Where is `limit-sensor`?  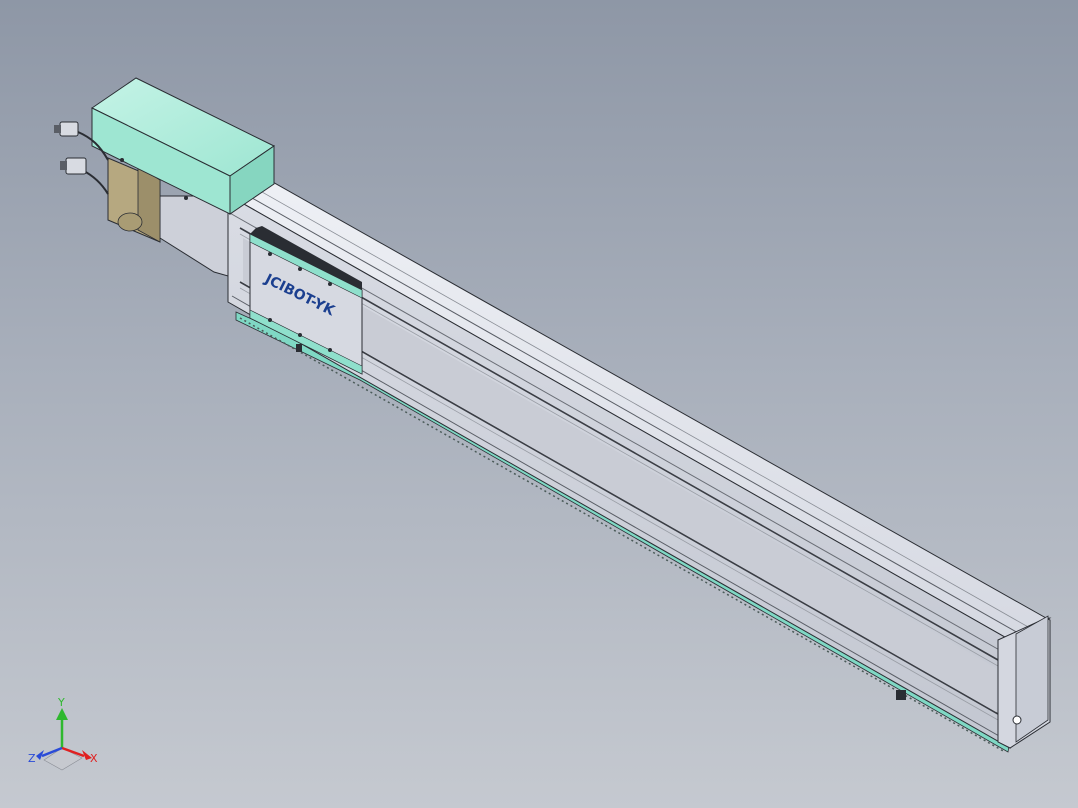 limit-sensor is located at coordinates (901, 695).